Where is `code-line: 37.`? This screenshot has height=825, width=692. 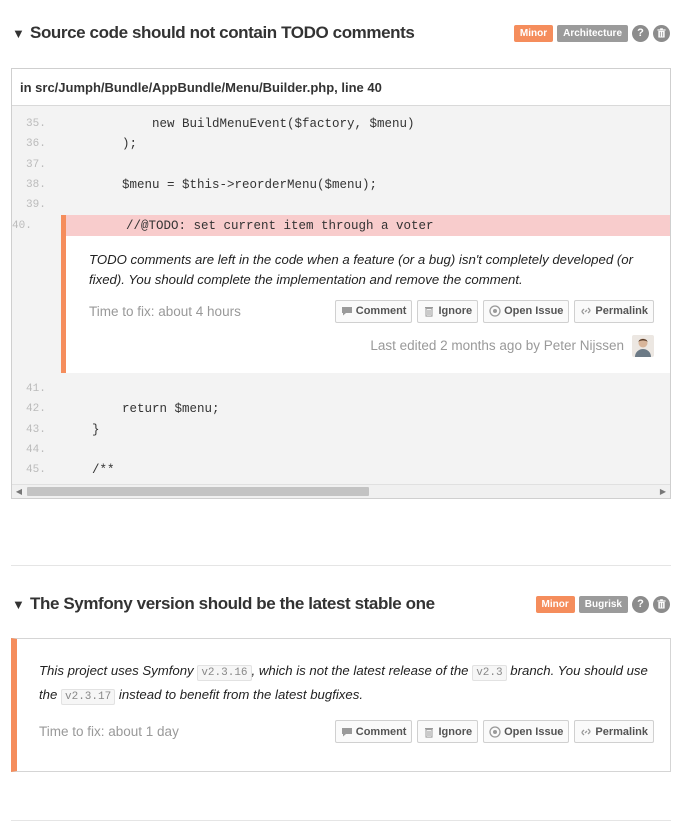 code-line: 37. is located at coordinates (341, 165).